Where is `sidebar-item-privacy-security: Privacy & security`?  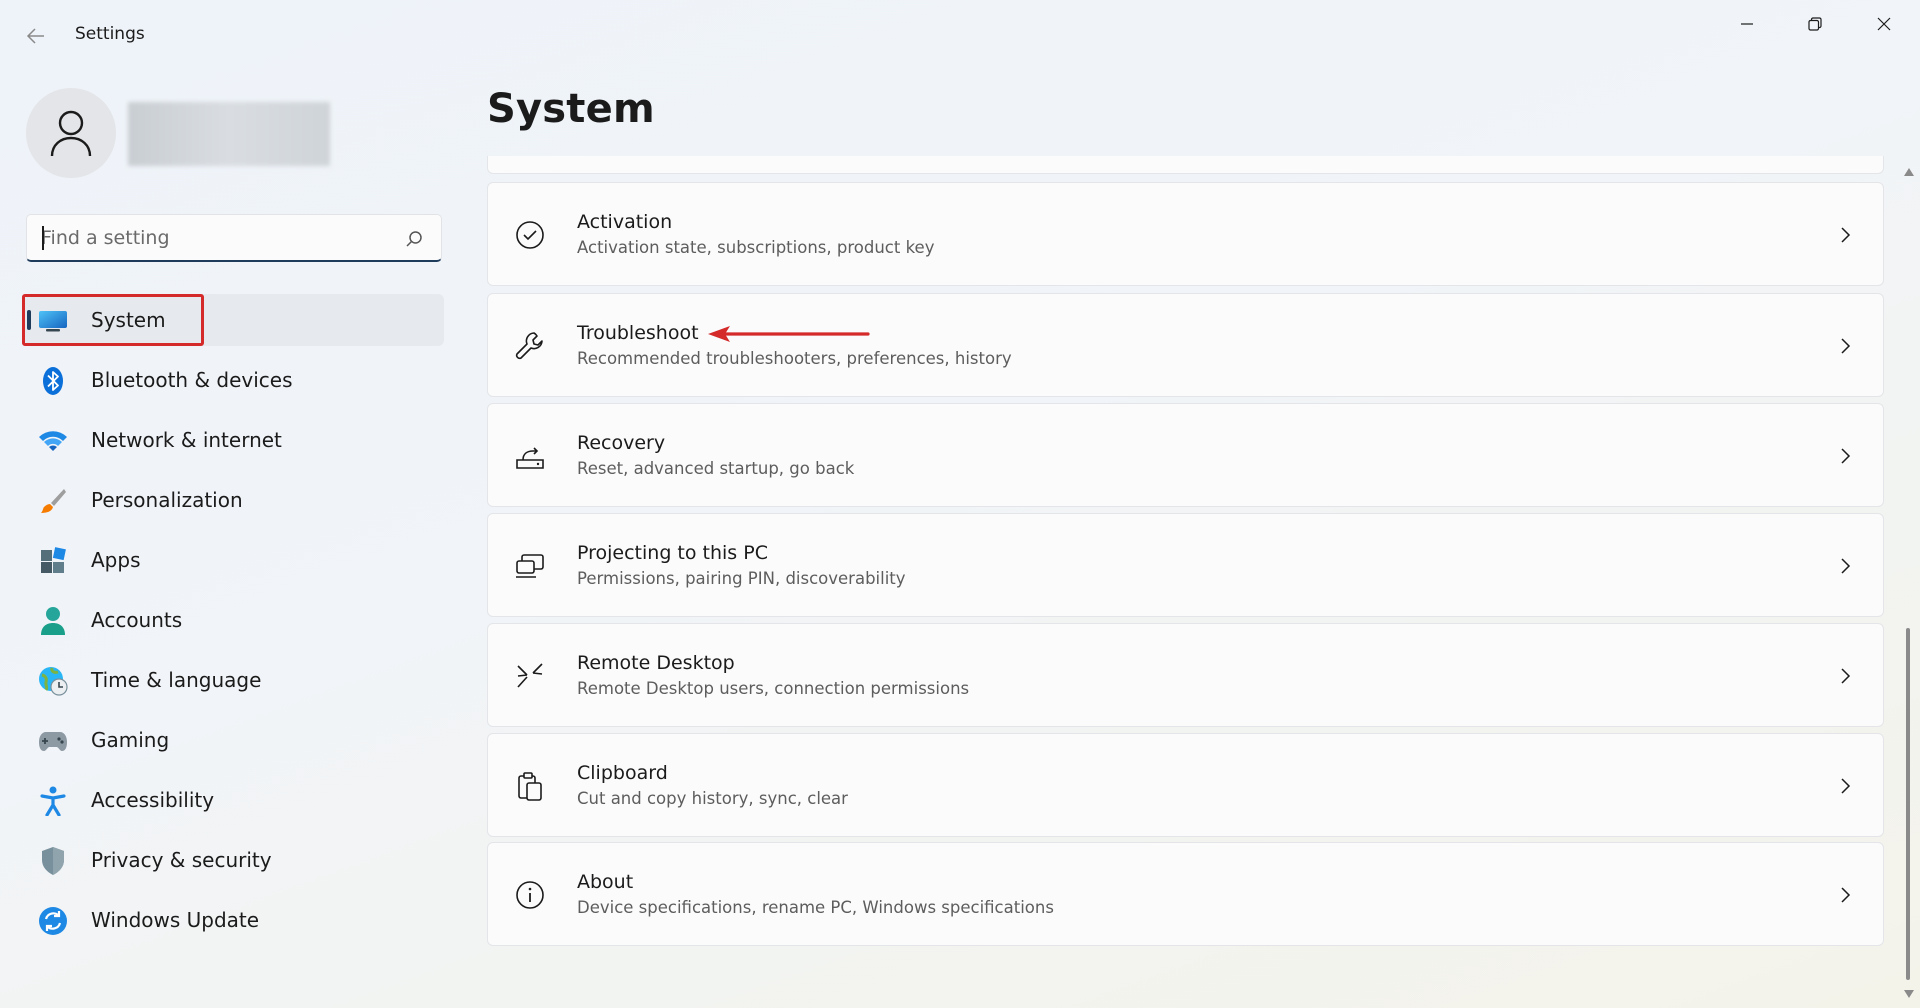
sidebar-item-privacy-security: Privacy & security is located at coordinates (233, 860).